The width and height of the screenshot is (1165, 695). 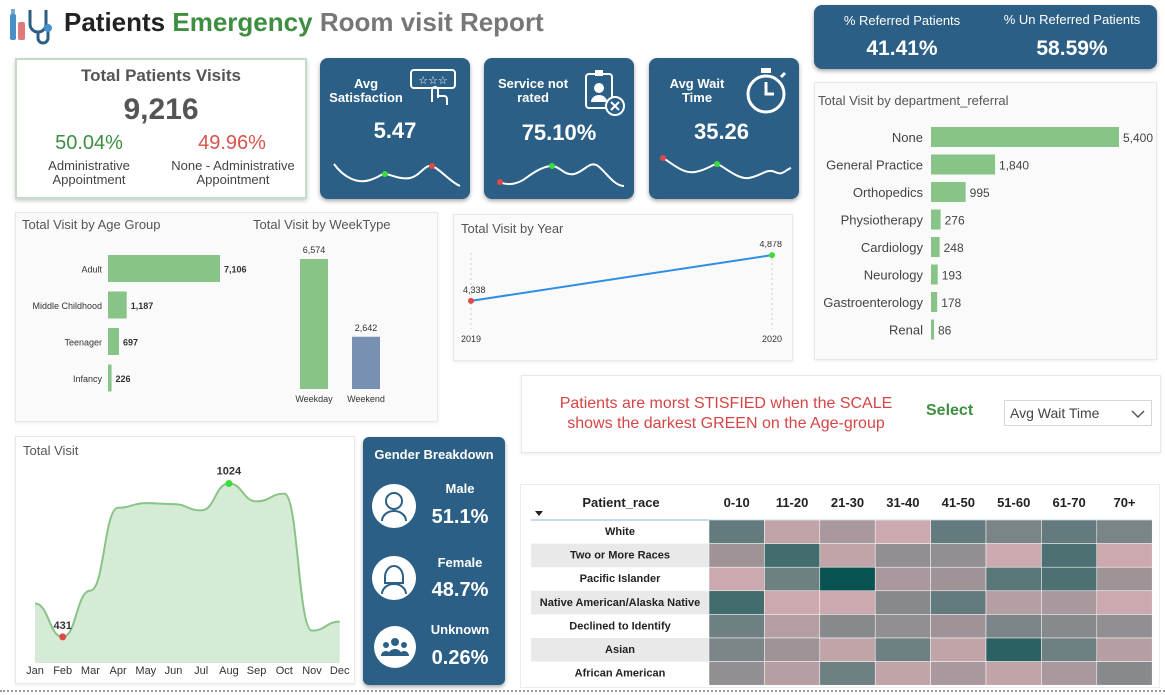 What do you see at coordinates (174, 671) in the screenshot?
I see `month-tick-label: Jun` at bounding box center [174, 671].